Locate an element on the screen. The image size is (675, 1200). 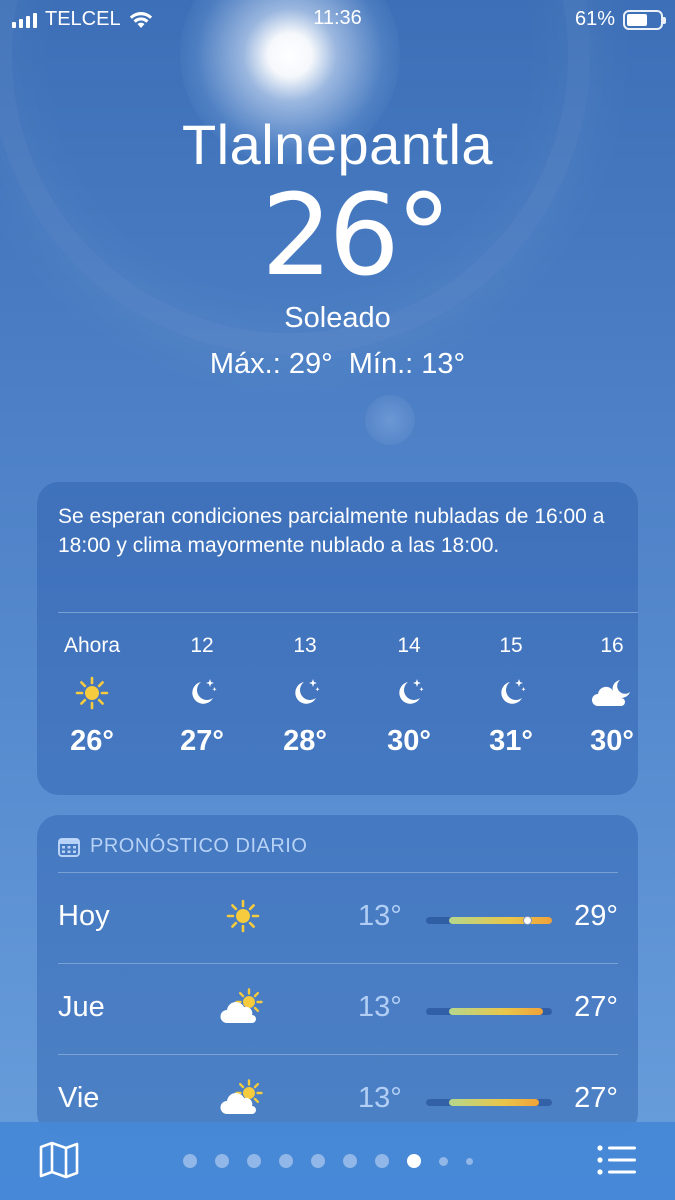
high-temperature: 29° is located at coordinates (596, 916).